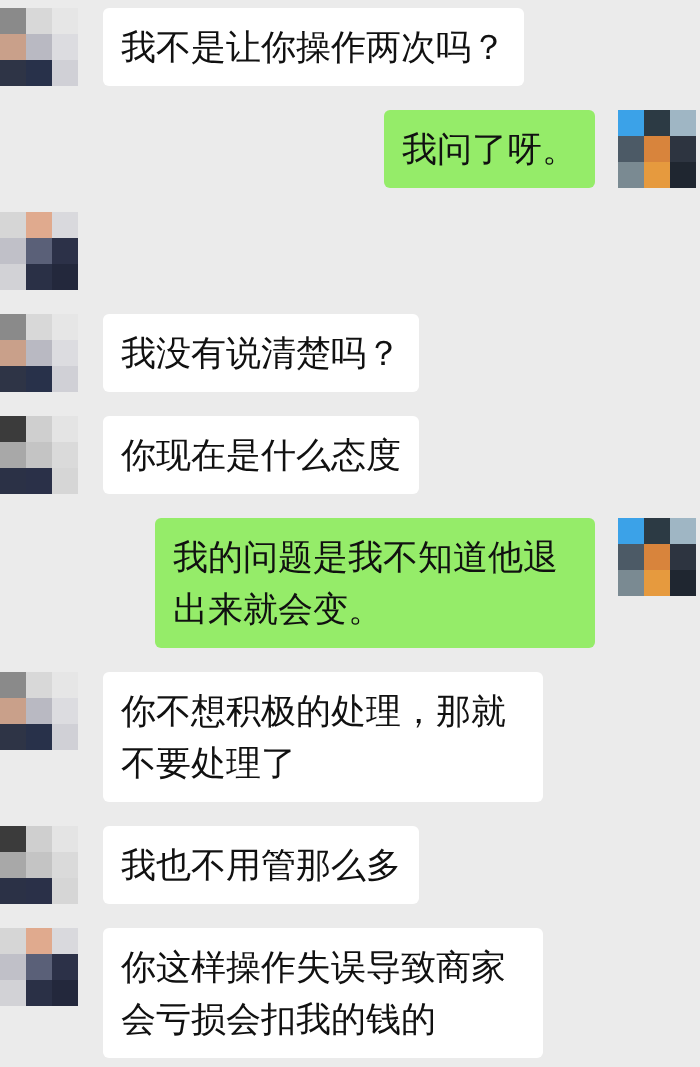 Image resolution: width=700 pixels, height=1067 pixels. I want to click on message-bubble: 我不是让你操作两次吗？, so click(313, 47).